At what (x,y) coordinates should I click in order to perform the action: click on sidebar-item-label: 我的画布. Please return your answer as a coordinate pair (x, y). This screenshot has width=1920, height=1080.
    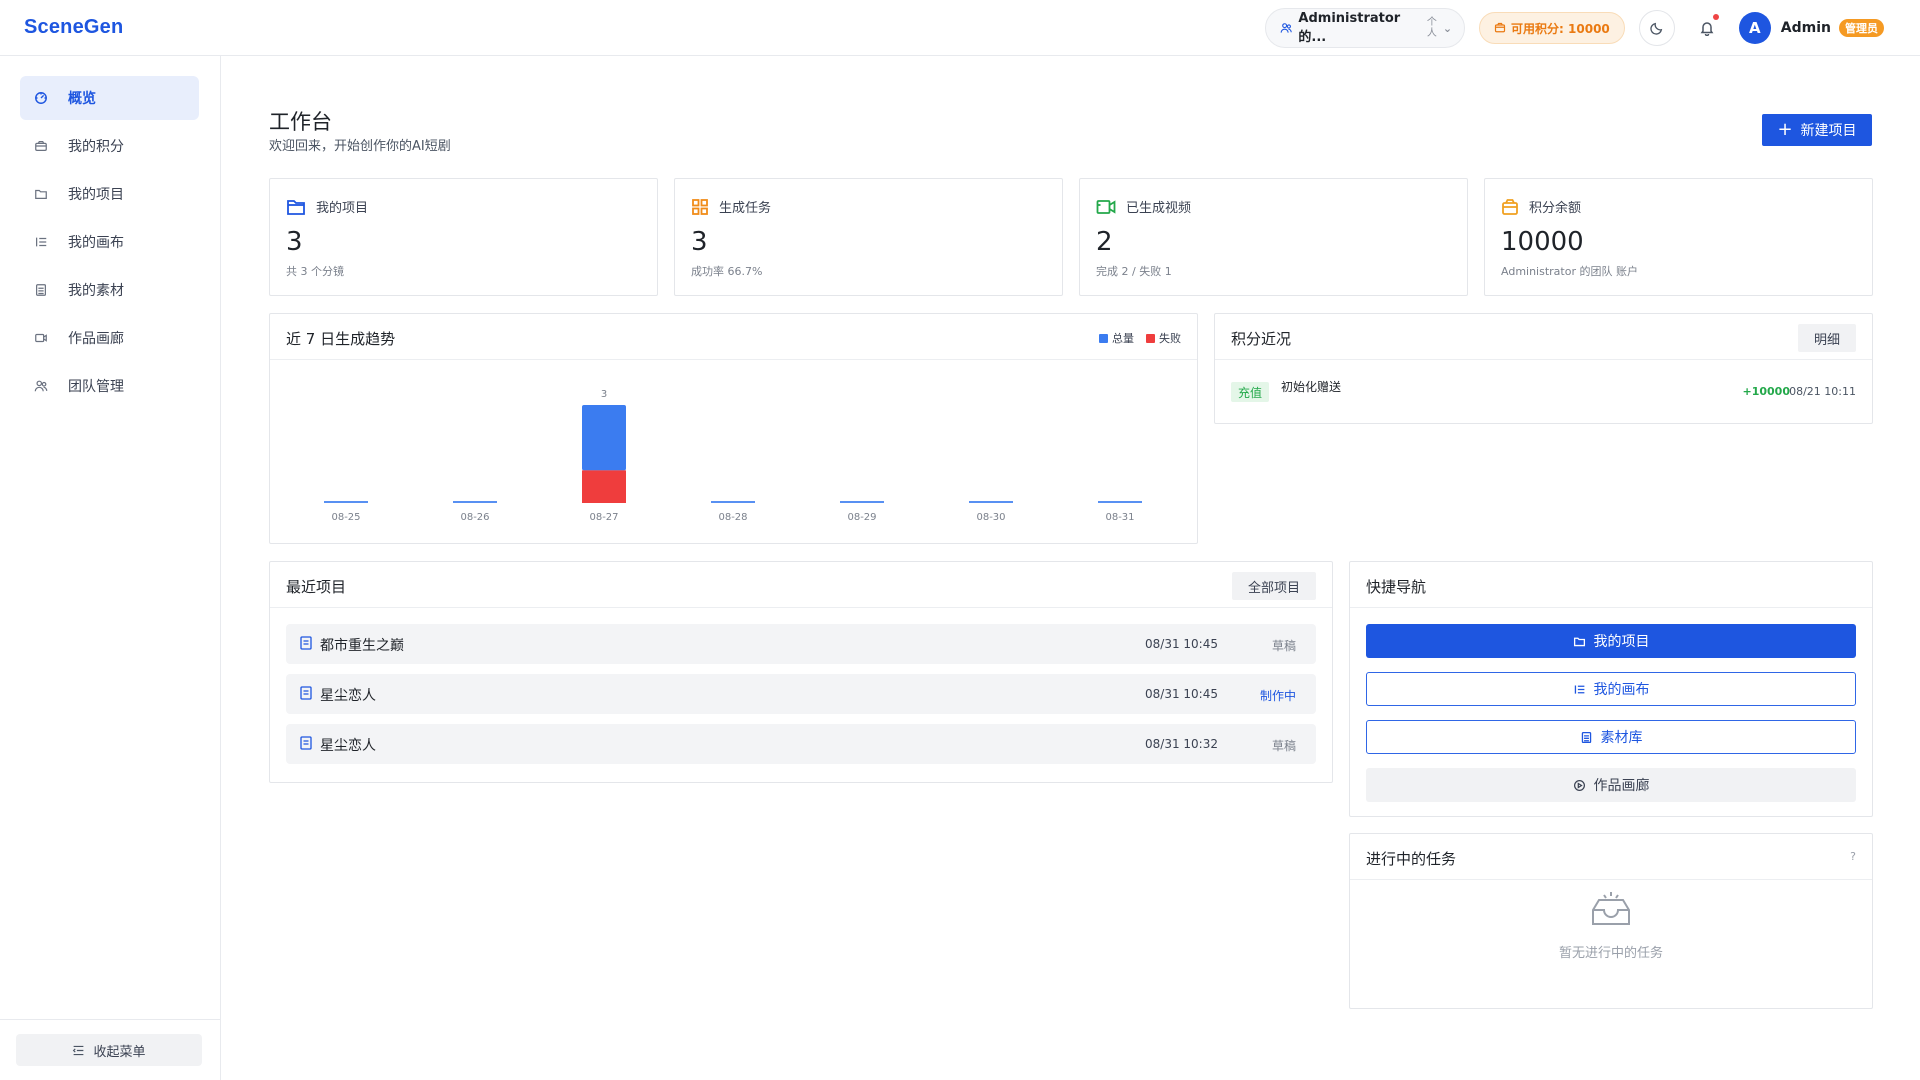
    Looking at the image, I should click on (96, 243).